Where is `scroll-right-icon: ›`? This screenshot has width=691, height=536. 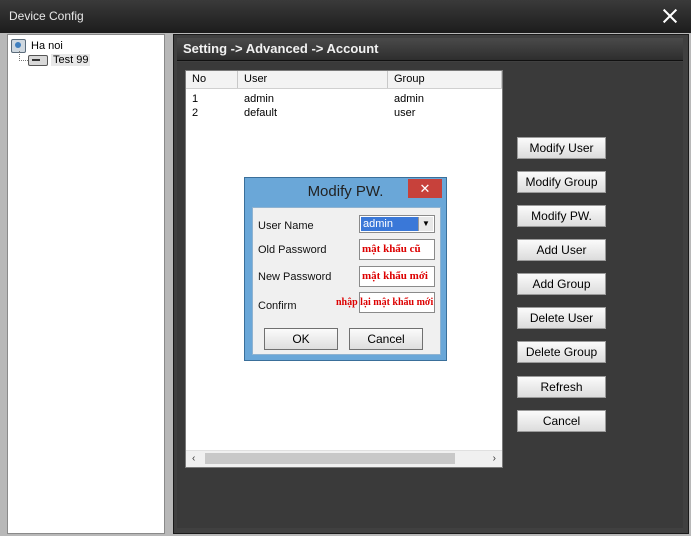 scroll-right-icon: › is located at coordinates (494, 458).